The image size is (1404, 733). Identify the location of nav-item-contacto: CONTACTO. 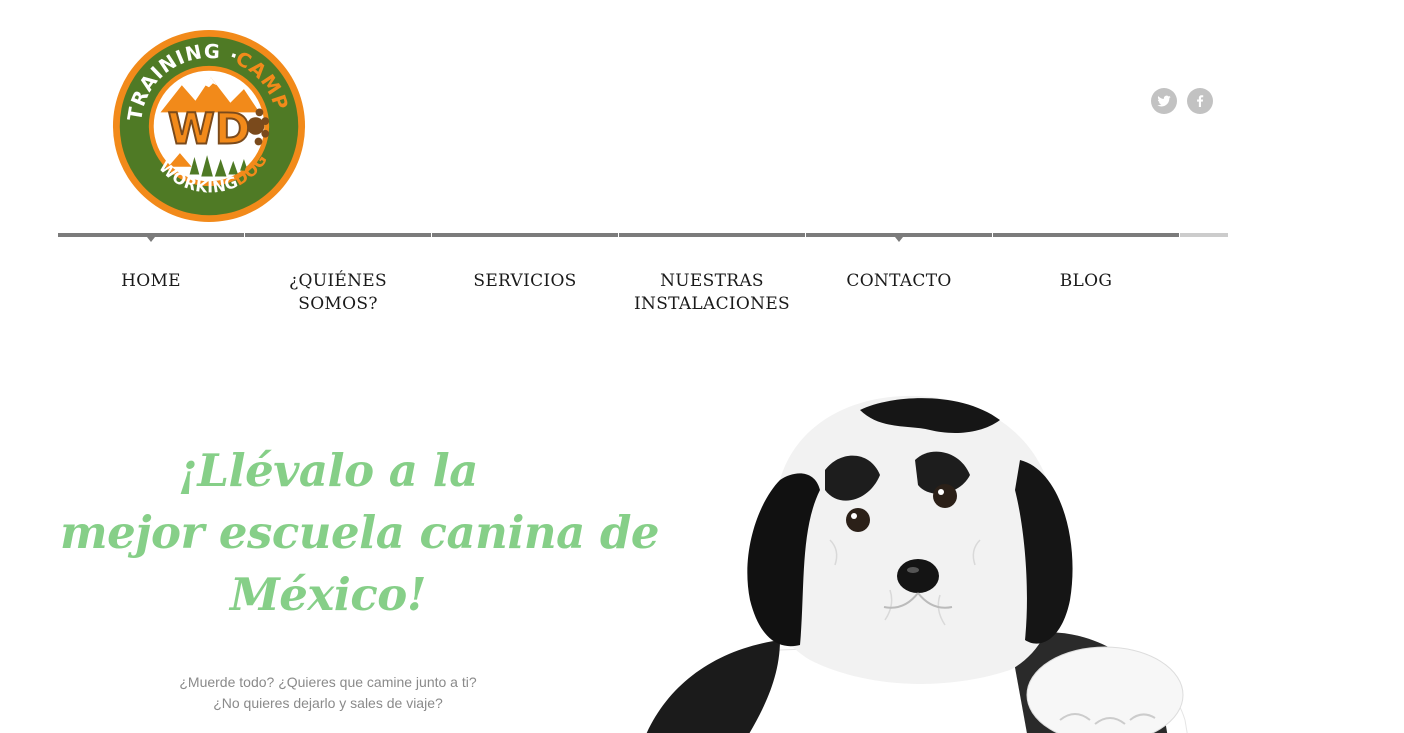
(899, 278).